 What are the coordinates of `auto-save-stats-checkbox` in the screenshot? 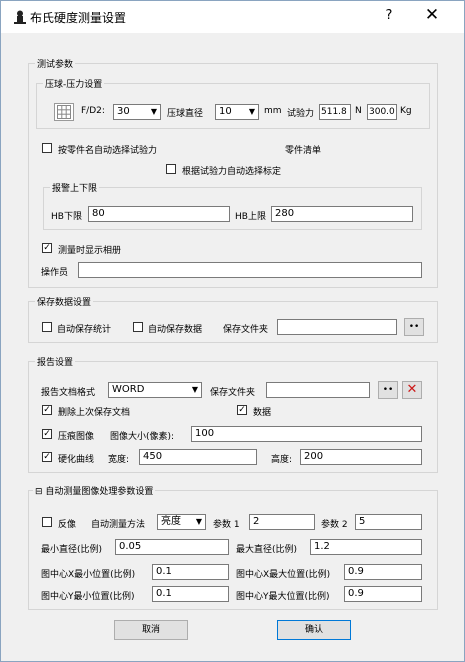 It's located at (47, 327).